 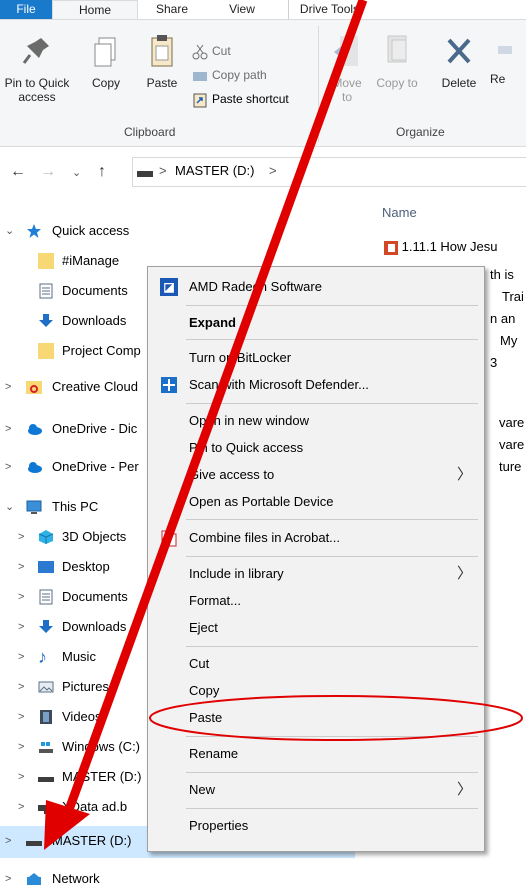 I want to click on file-name: 3, so click(x=494, y=362).